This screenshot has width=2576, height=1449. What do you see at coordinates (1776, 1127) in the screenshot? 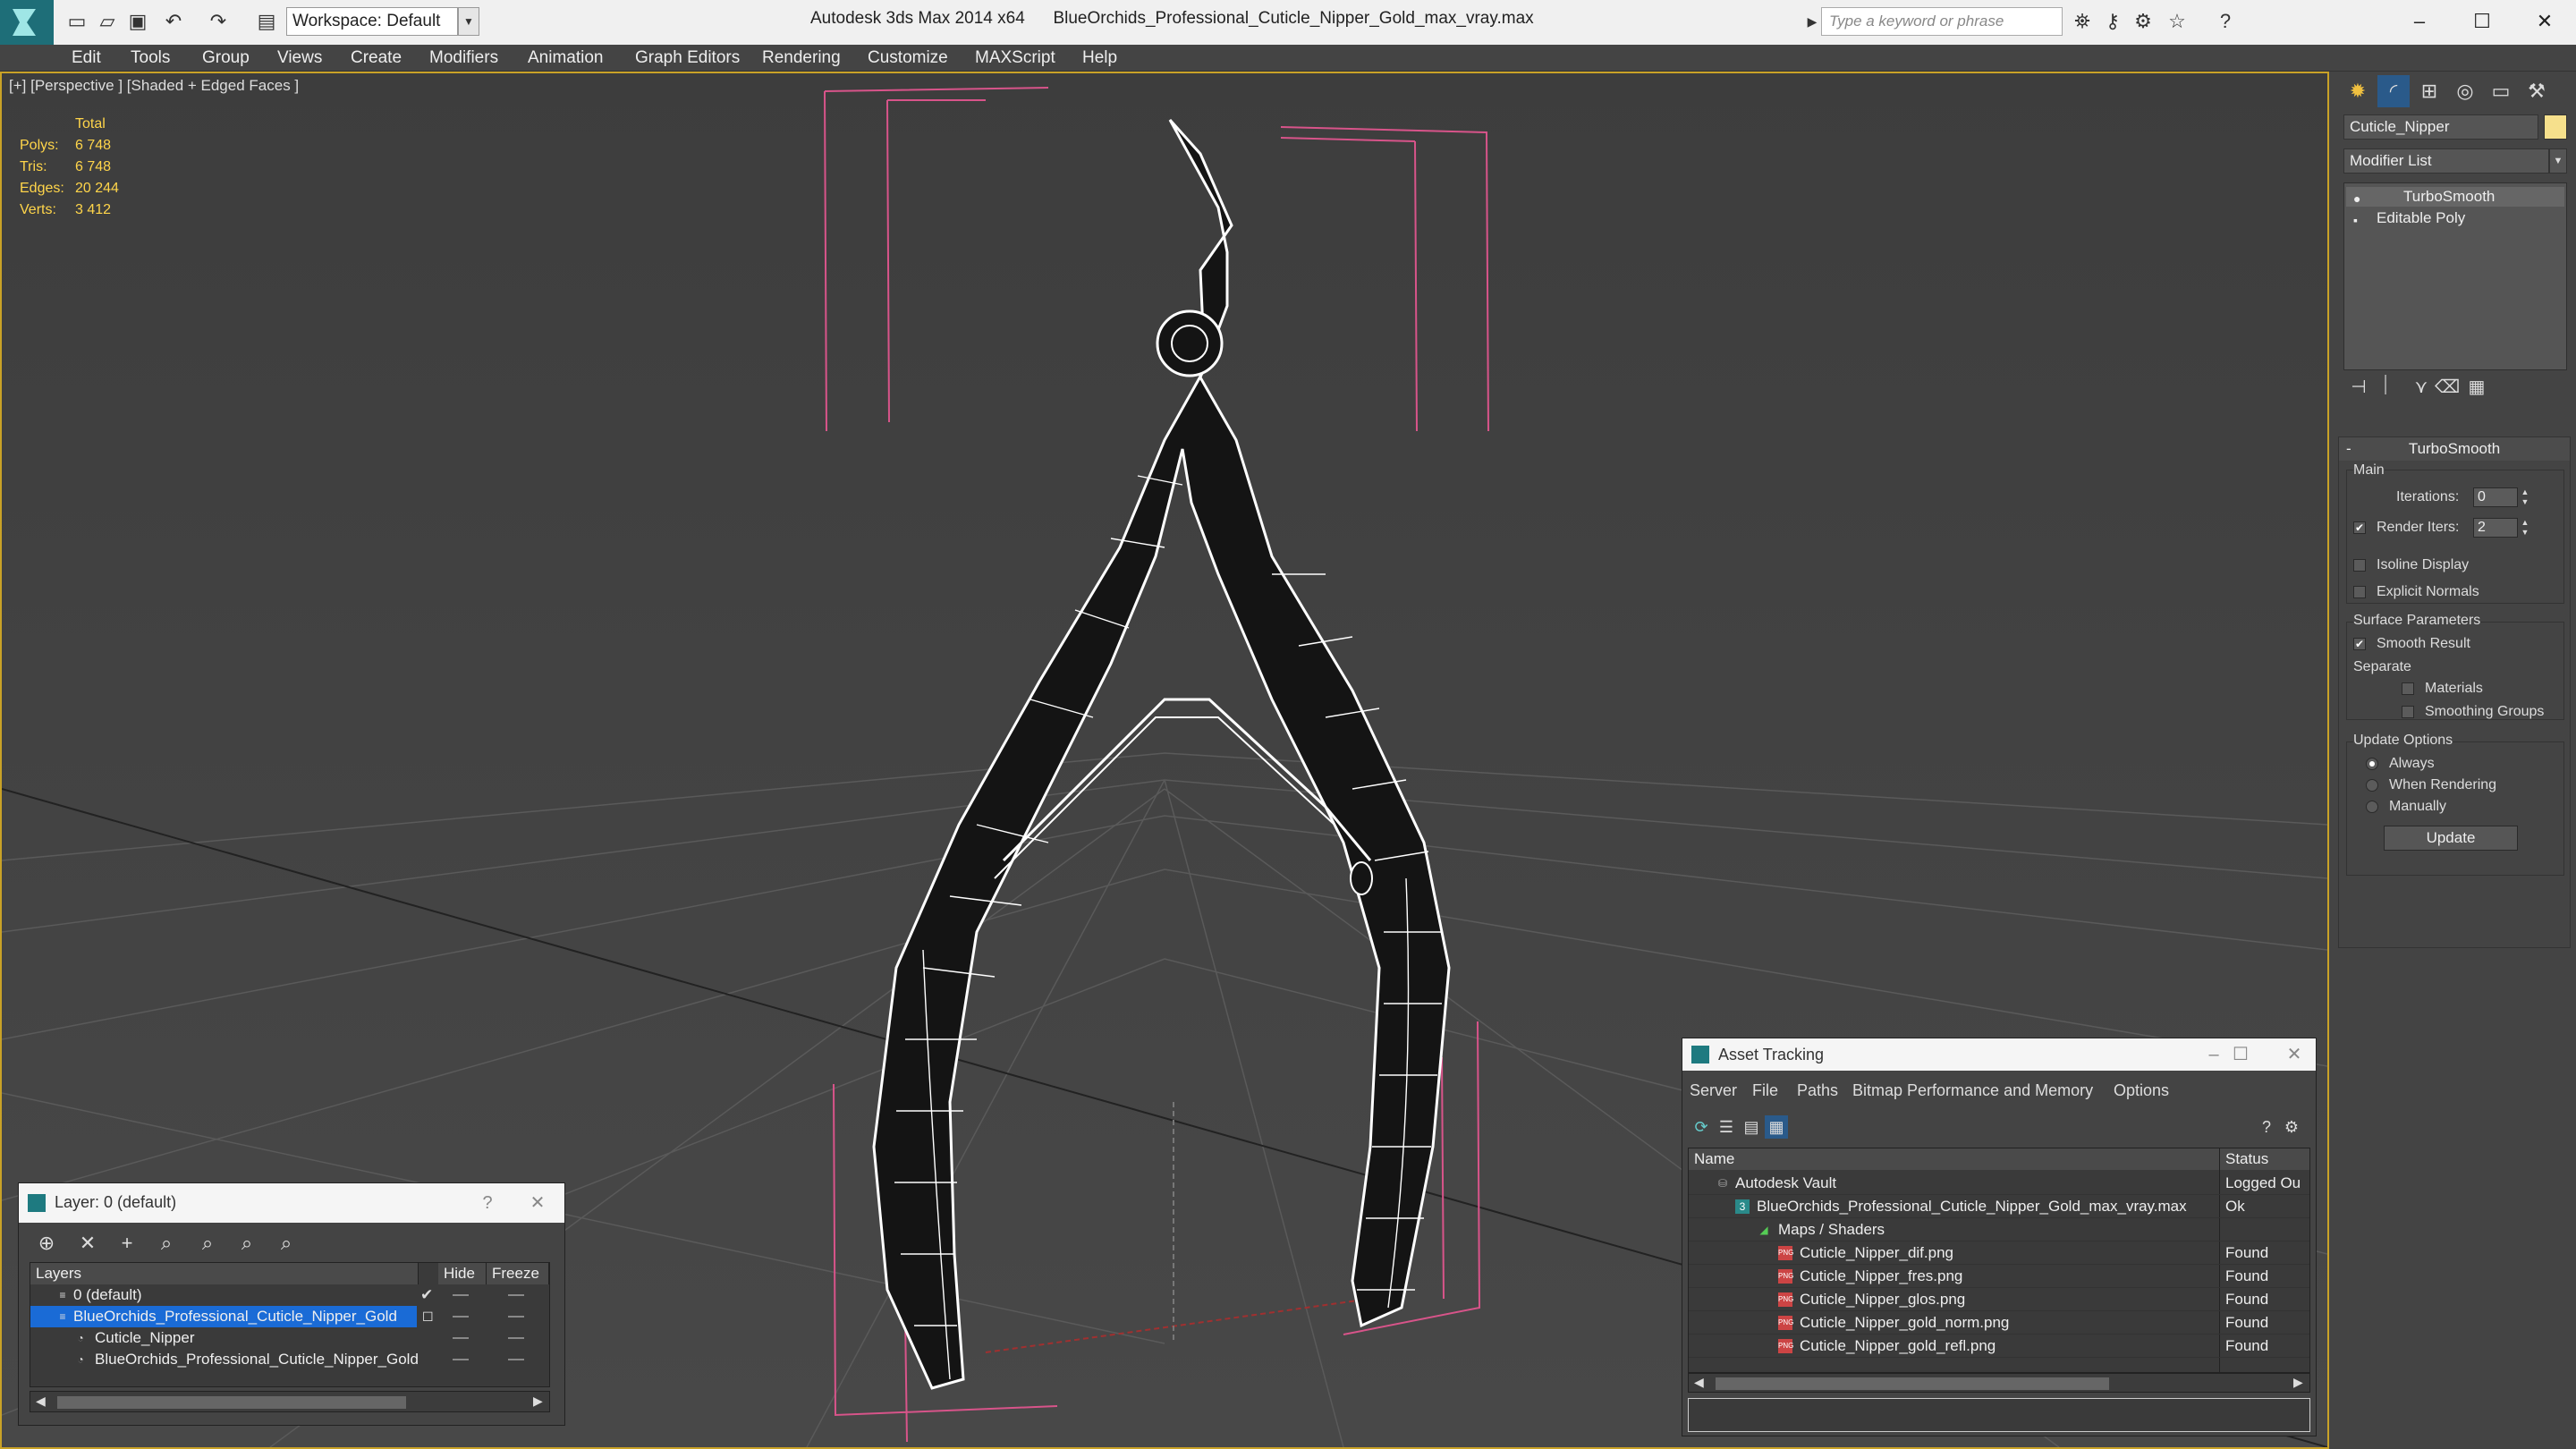
I see `table-view-icon: ▦` at bounding box center [1776, 1127].